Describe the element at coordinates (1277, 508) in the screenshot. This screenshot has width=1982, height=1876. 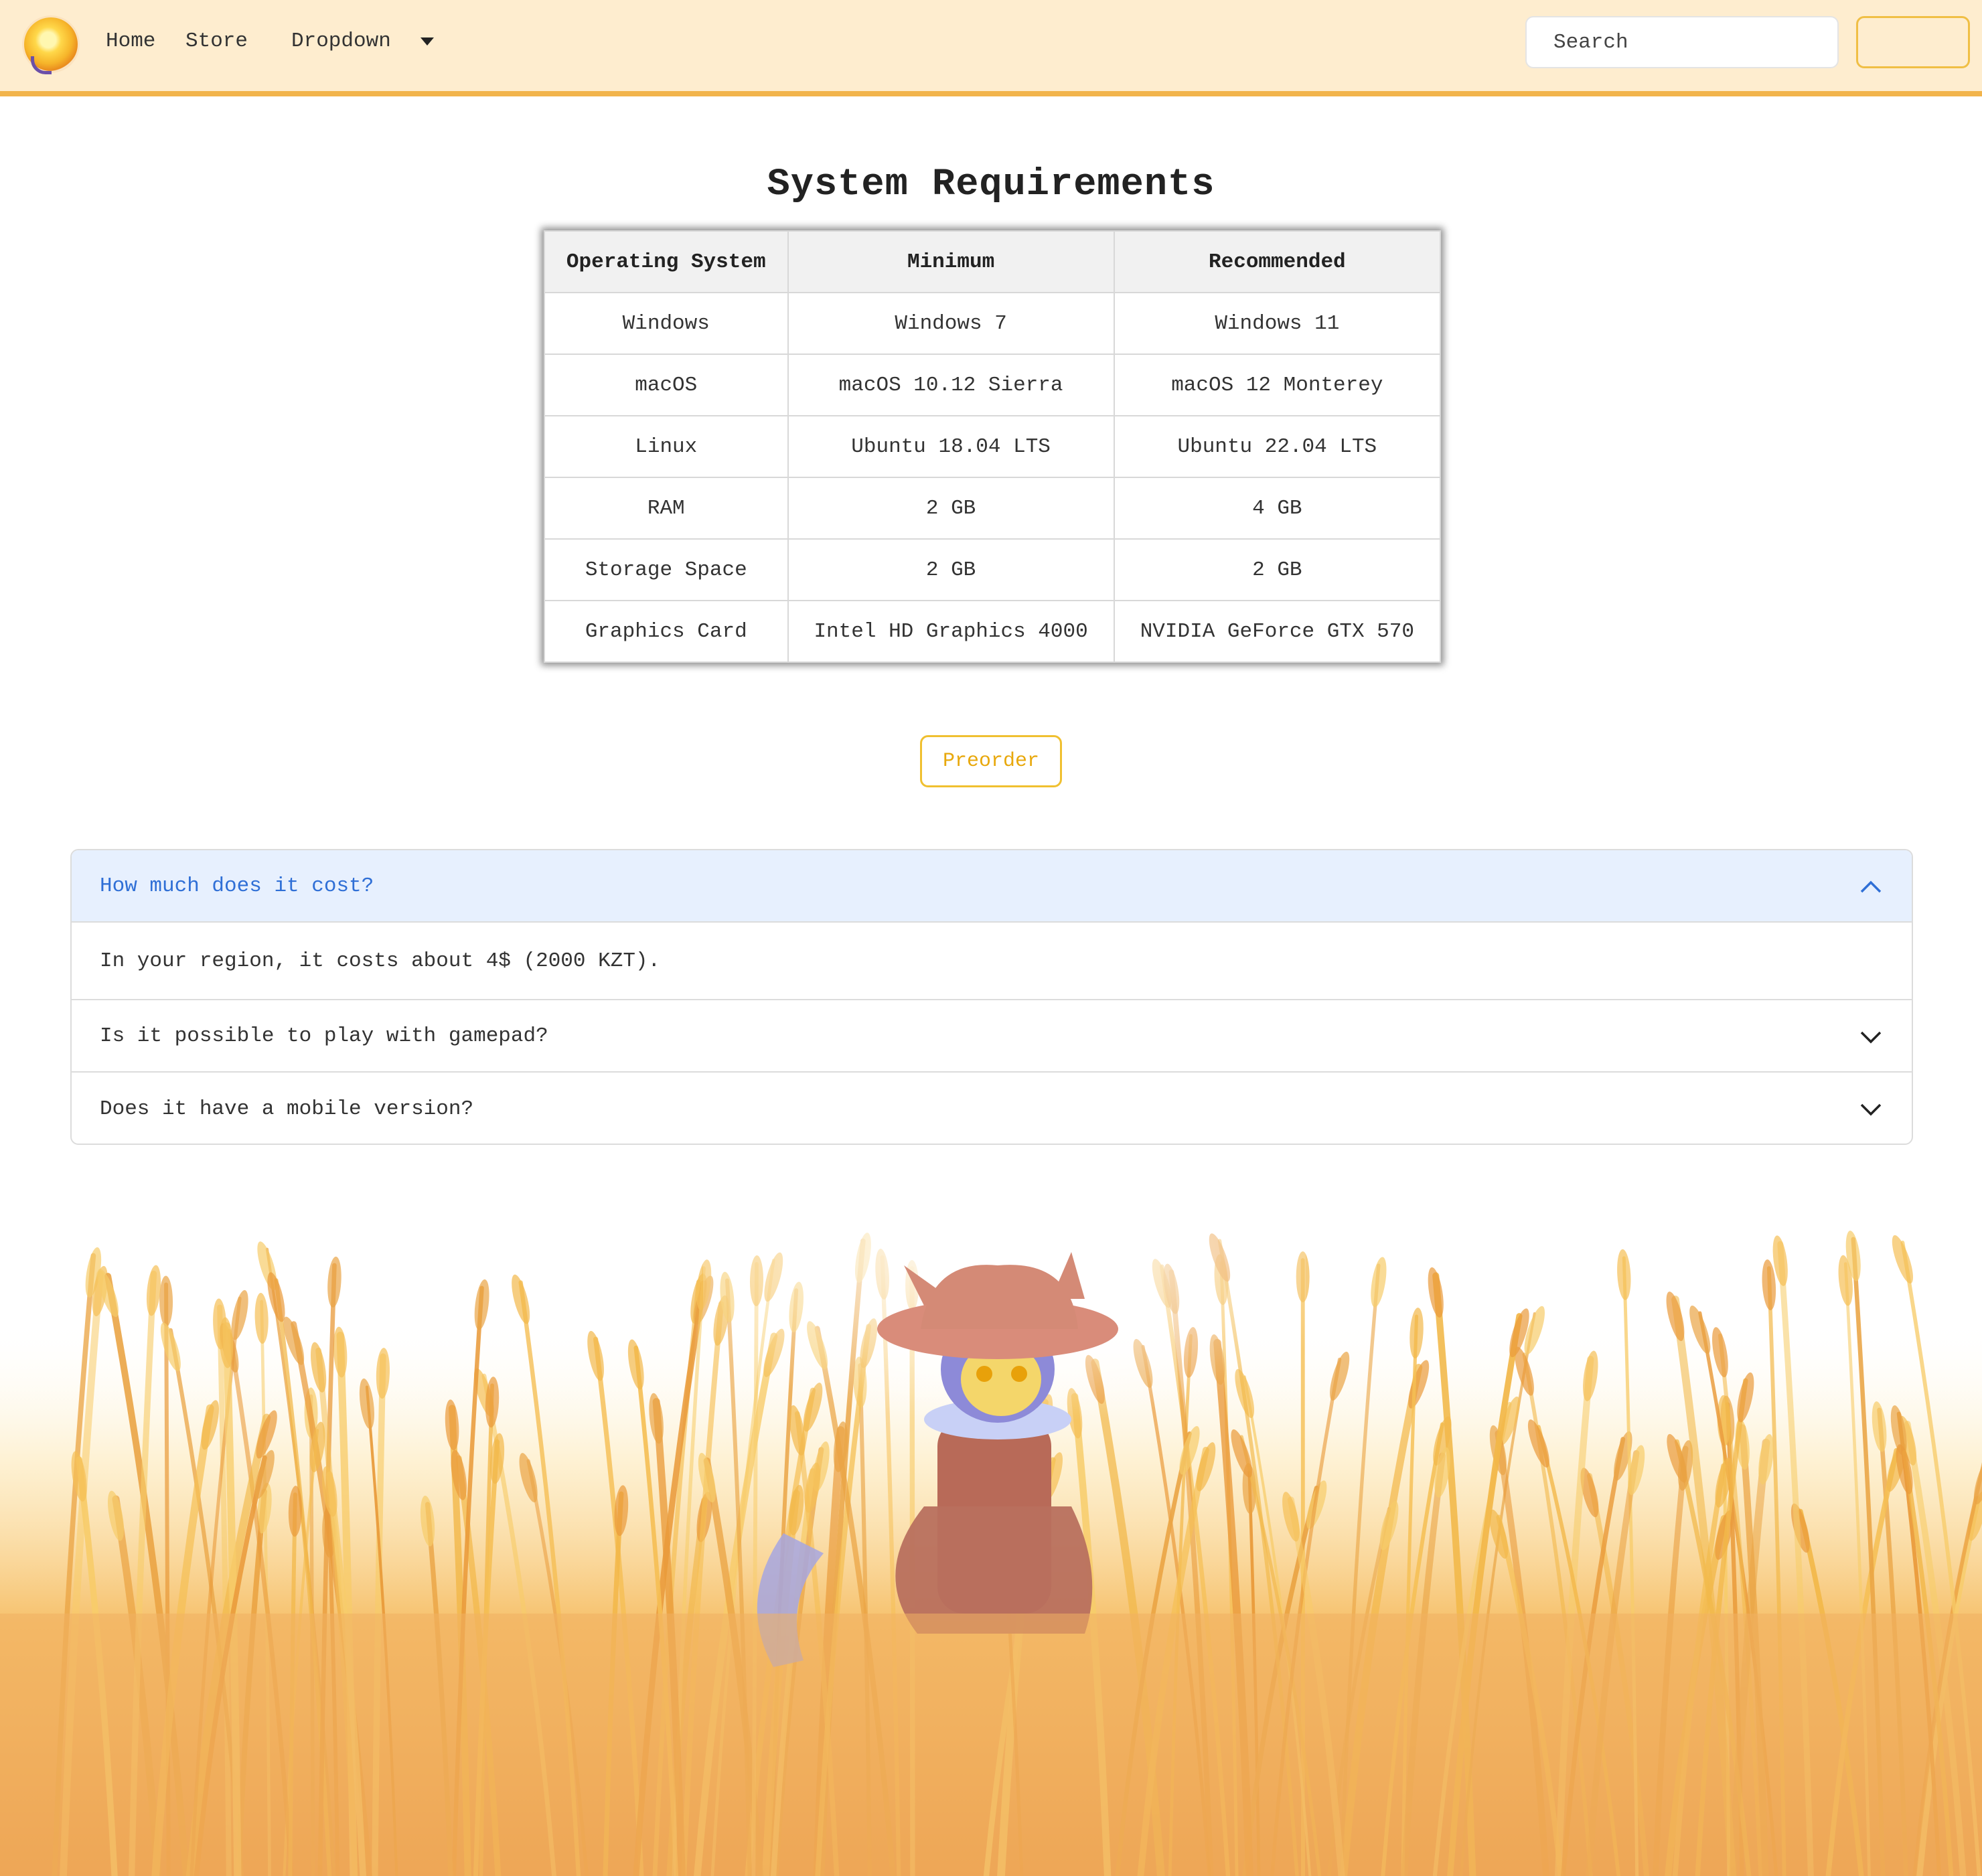
I see `table-cell: 4 GB` at that location.